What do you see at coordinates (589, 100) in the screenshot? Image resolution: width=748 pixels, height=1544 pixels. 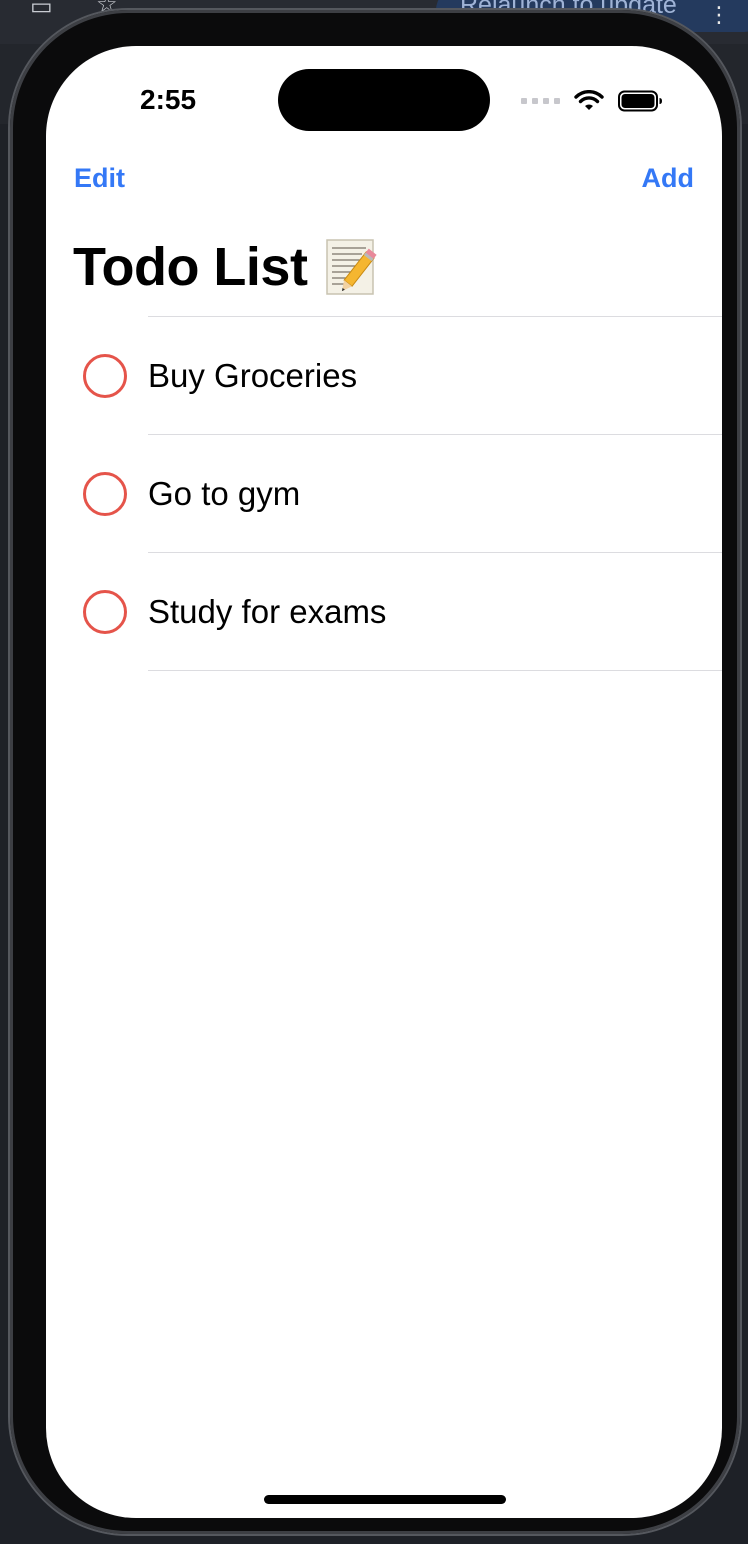 I see `wifi-icon` at bounding box center [589, 100].